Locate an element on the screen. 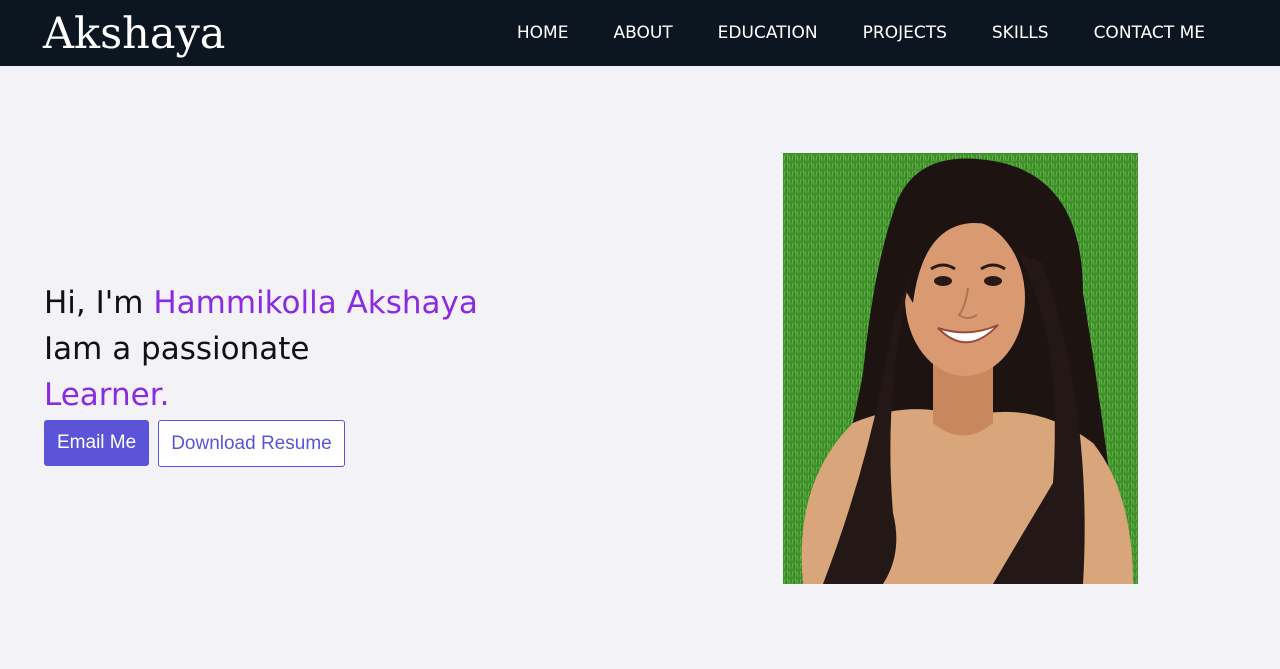 The image size is (1280, 669). email-me-button: Email Me is located at coordinates (97, 443).